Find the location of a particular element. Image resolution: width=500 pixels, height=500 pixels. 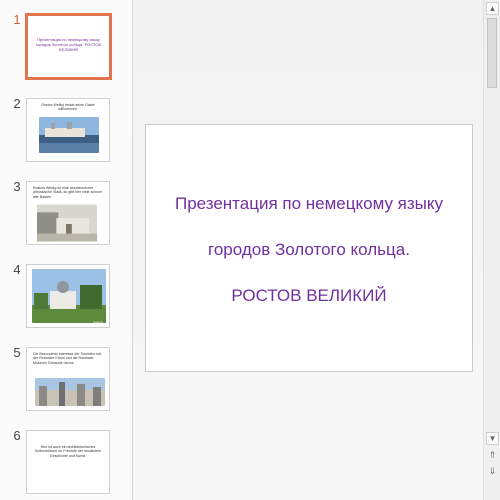

slide-number: 6 is located at coordinates (17, 435).